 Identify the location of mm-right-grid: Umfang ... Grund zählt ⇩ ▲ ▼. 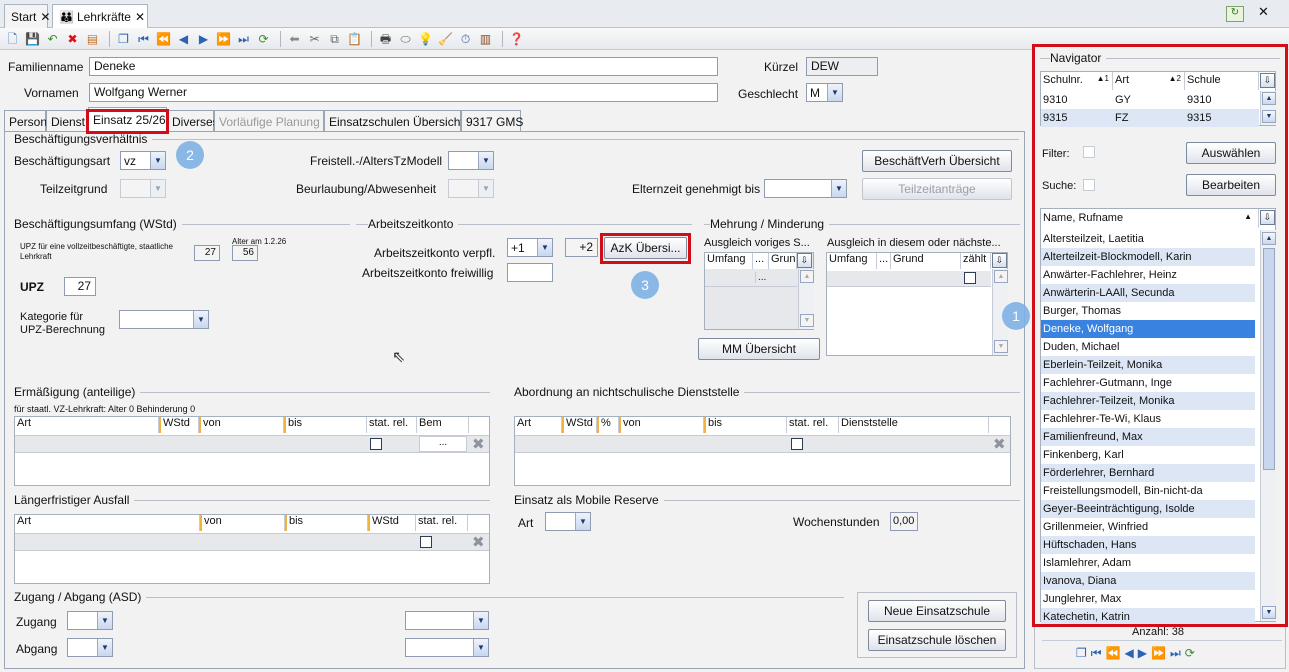
(917, 304).